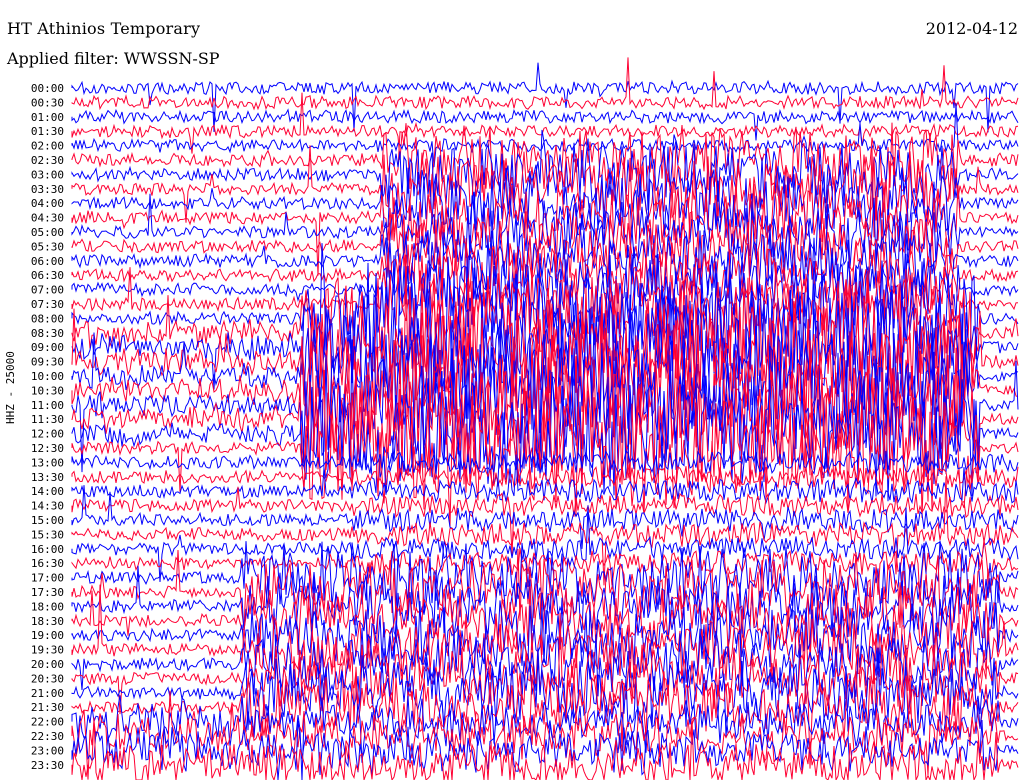  I want to click on row-label-0630: 06:30, so click(47, 275).